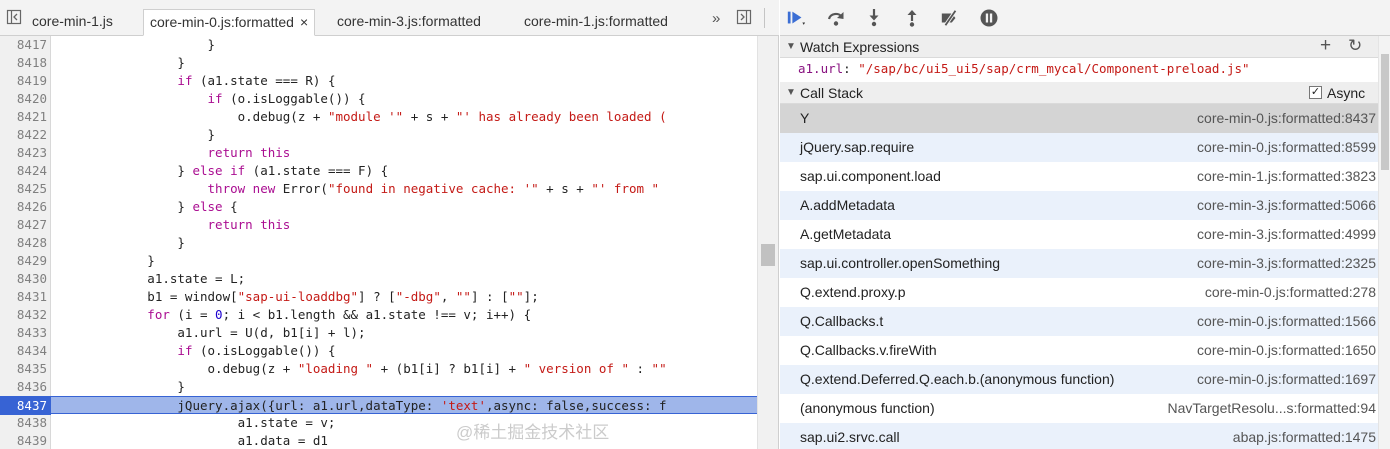 The width and height of the screenshot is (1390, 449). Describe the element at coordinates (23, 117) in the screenshot. I see `line-number: 8421` at that location.